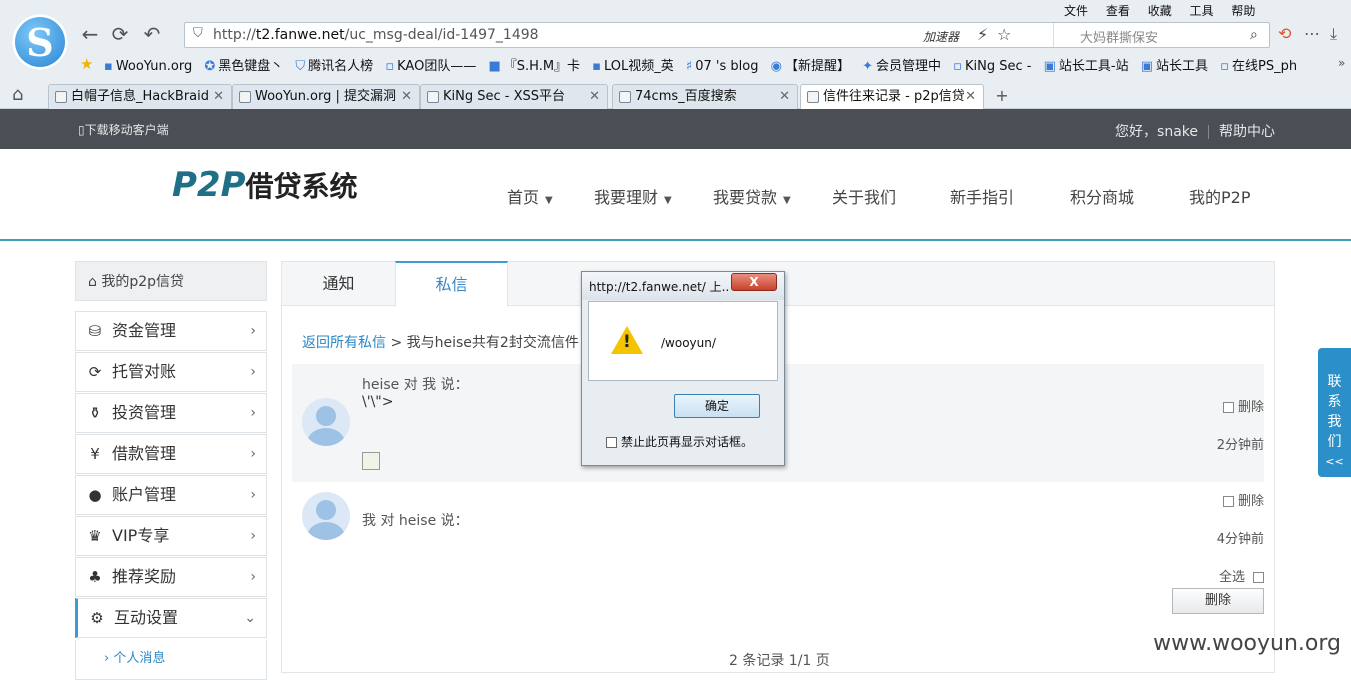 This screenshot has height=680, width=1351. I want to click on user-greeting: 您好，snake, so click(1156, 132).